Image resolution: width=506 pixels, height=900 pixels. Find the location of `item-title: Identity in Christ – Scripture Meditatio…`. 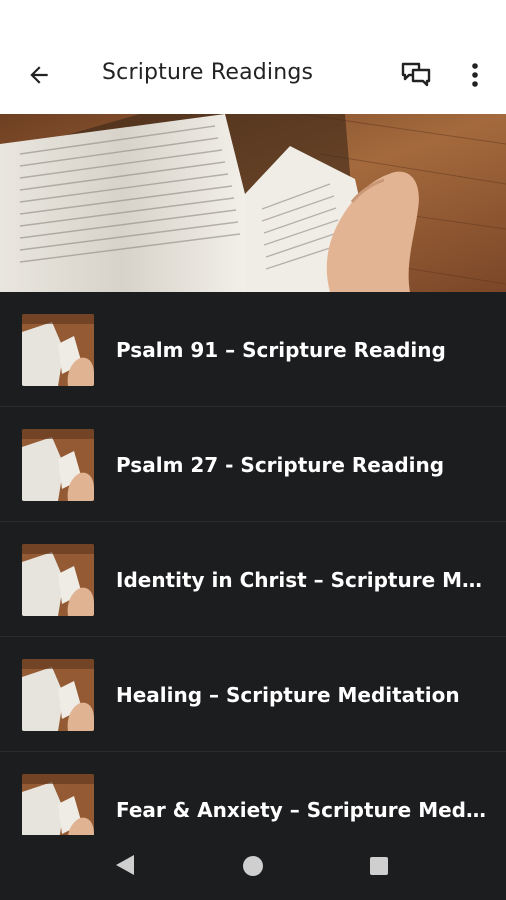

item-title: Identity in Christ – Scripture Meditatio… is located at coordinates (301, 580).